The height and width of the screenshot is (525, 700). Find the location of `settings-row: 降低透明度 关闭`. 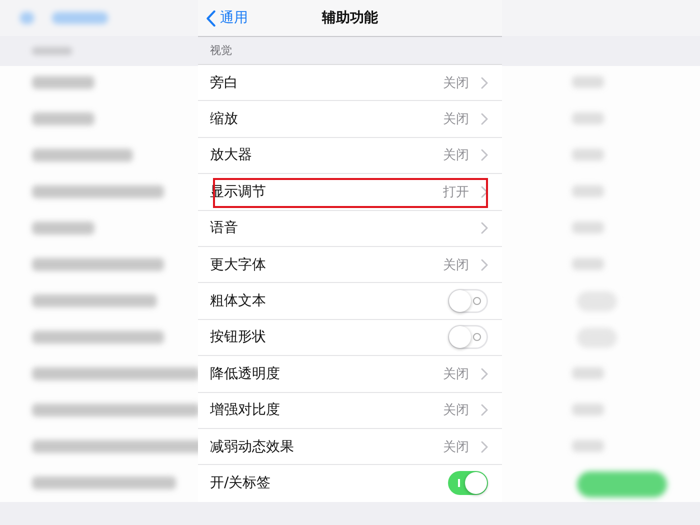

settings-row: 降低透明度 关闭 is located at coordinates (350, 374).